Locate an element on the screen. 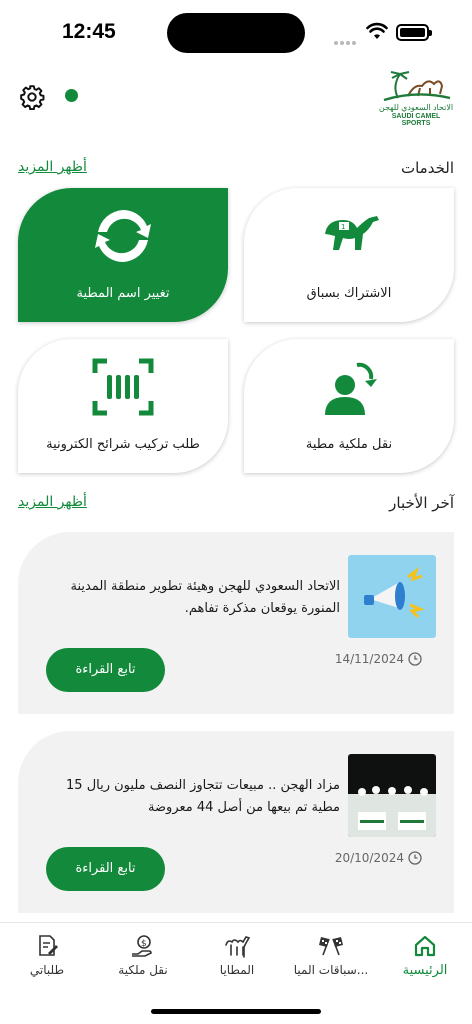  home-icon is located at coordinates (425, 946).